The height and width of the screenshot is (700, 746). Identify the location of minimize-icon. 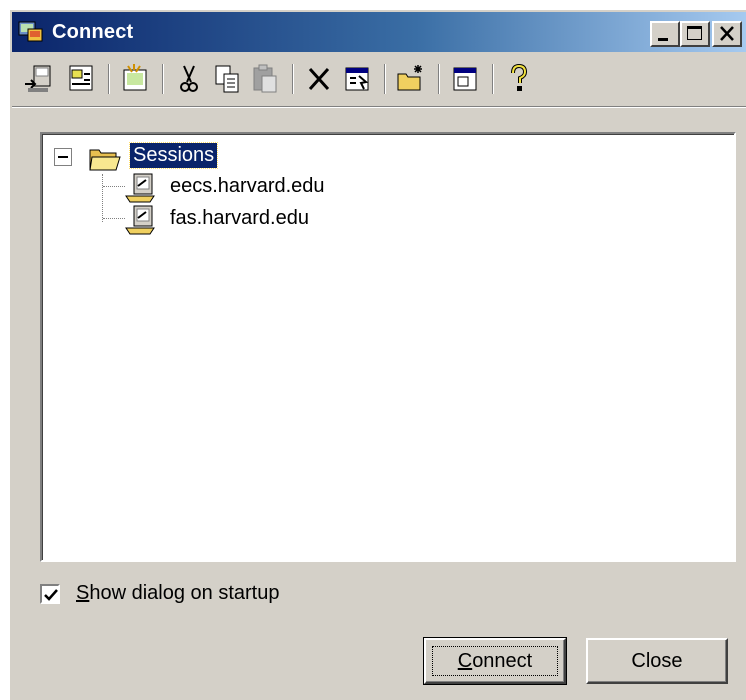
(663, 39).